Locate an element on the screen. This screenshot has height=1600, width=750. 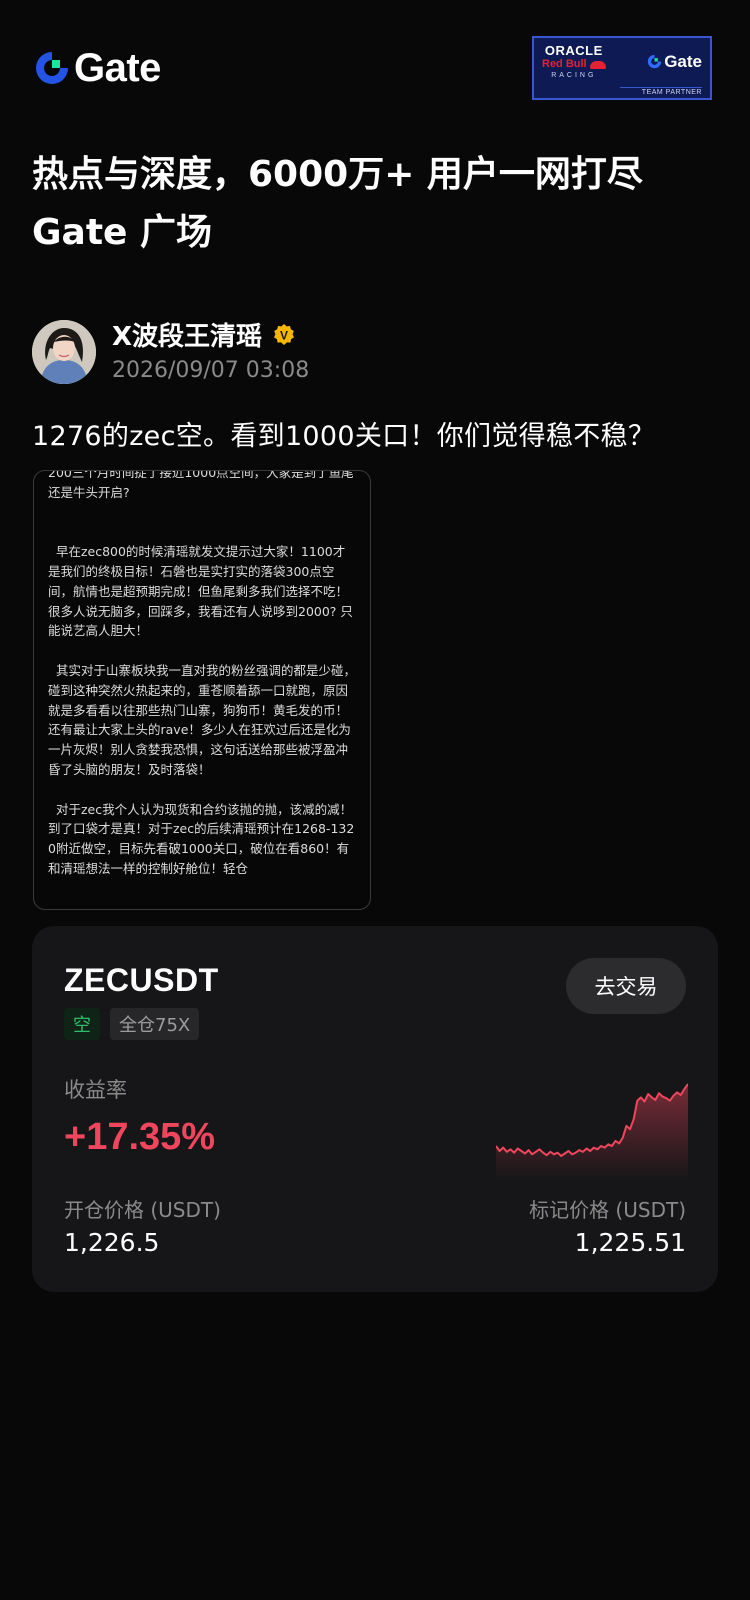
mark-price-label: 标记价格 (USDT) is located at coordinates (607, 1210).